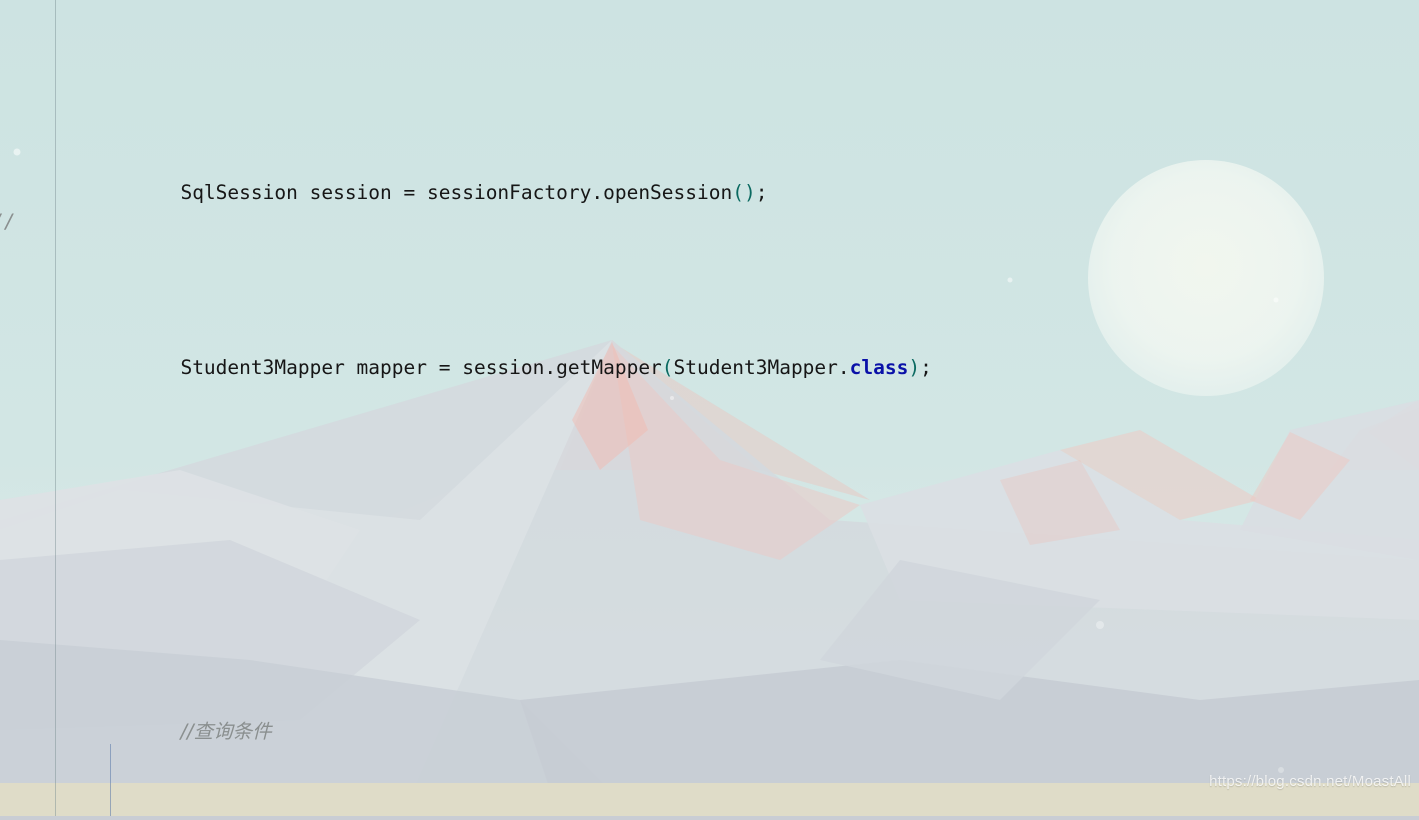 The image size is (1419, 820). Describe the element at coordinates (709, 513) in the screenshot. I see `code-line-blank` at that location.